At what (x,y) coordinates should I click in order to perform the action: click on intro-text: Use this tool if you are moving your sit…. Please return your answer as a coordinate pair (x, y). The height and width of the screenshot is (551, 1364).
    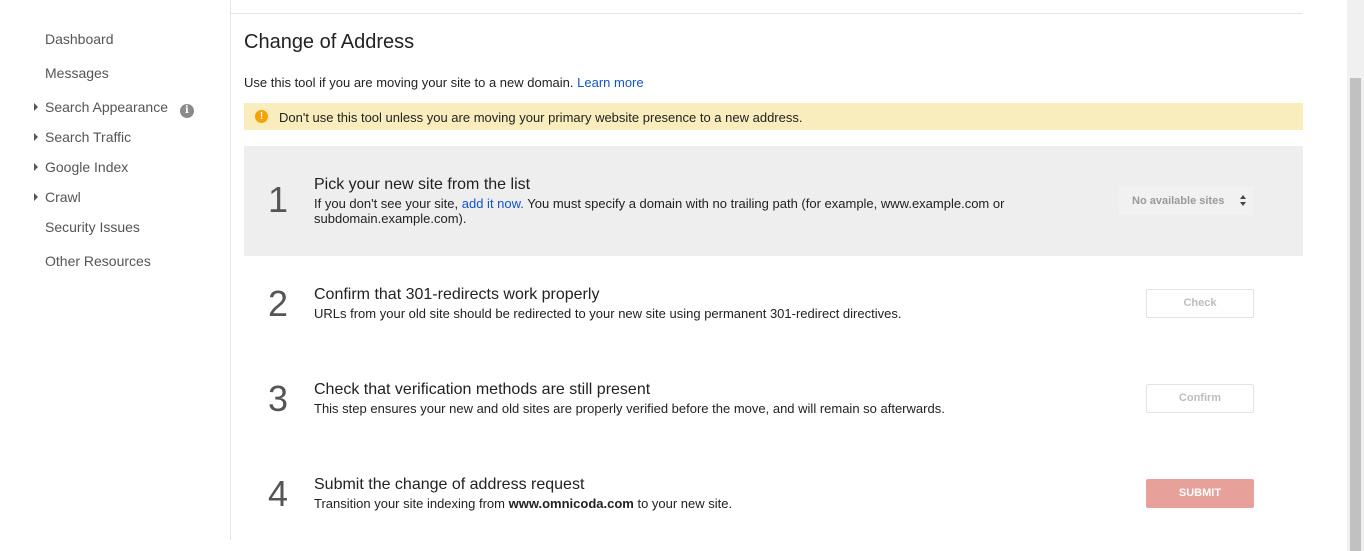
    Looking at the image, I should click on (444, 82).